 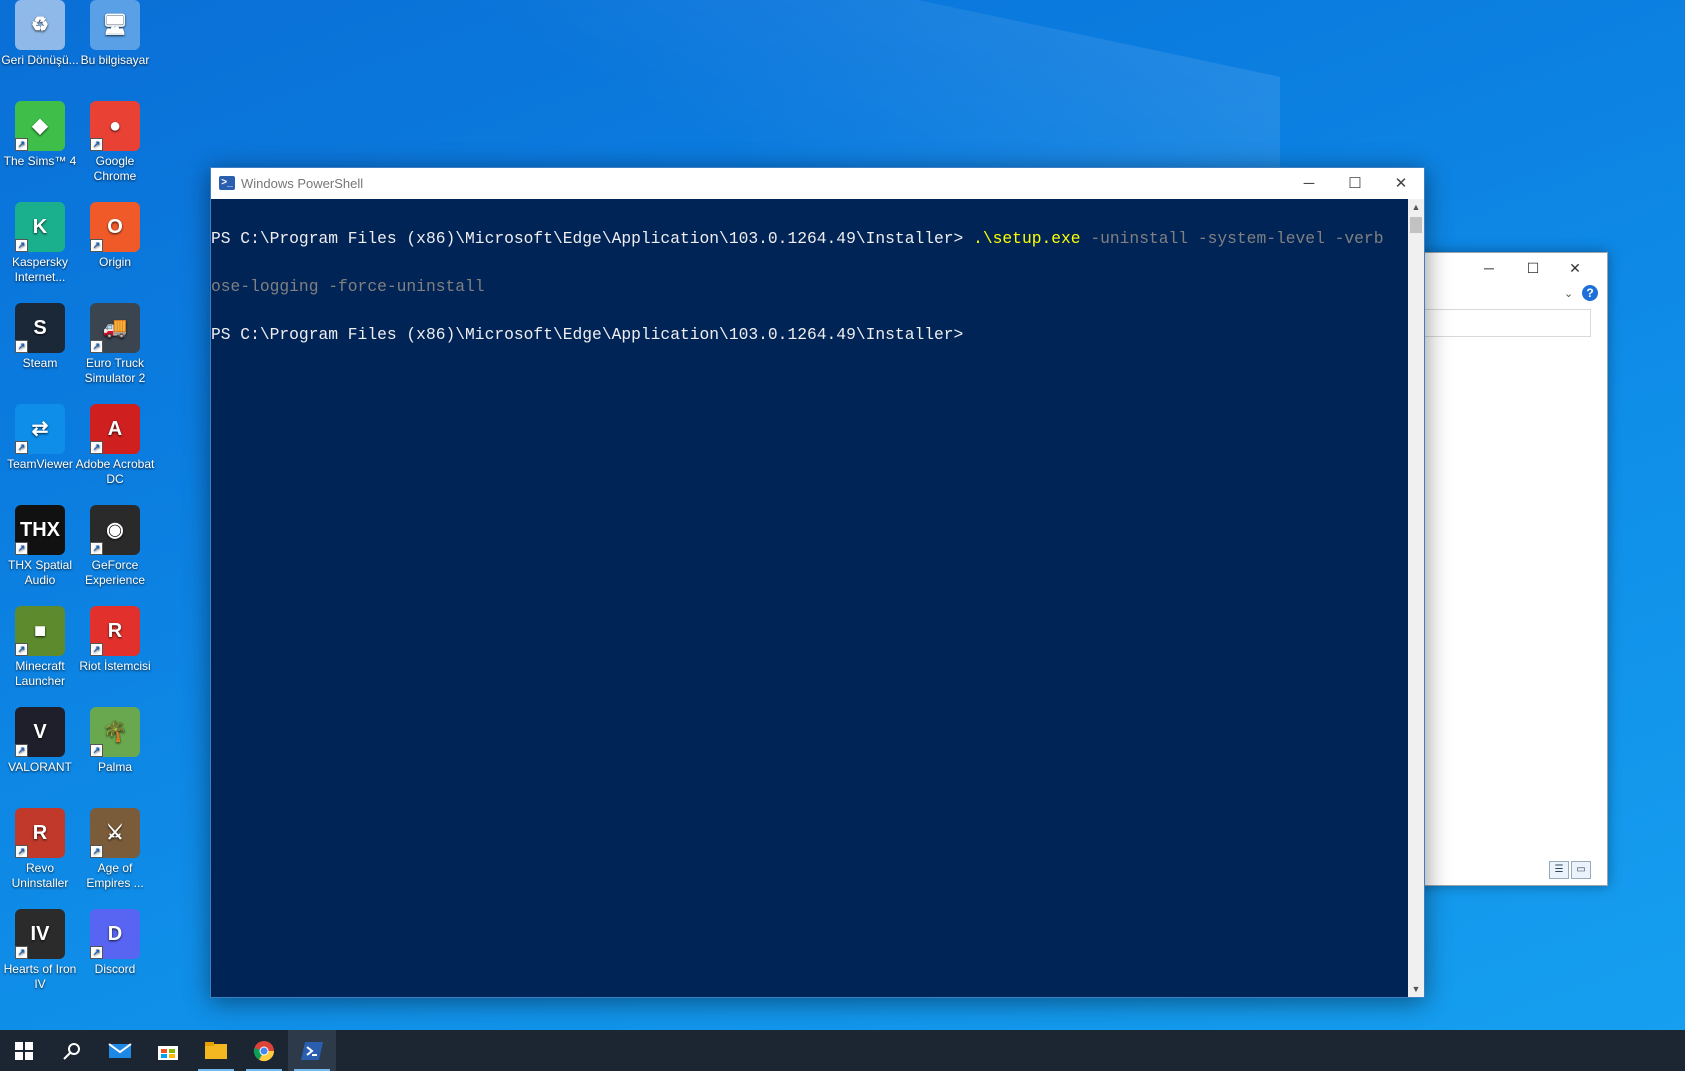 I want to click on desktop-icon-label: Palma, so click(x=114, y=767).